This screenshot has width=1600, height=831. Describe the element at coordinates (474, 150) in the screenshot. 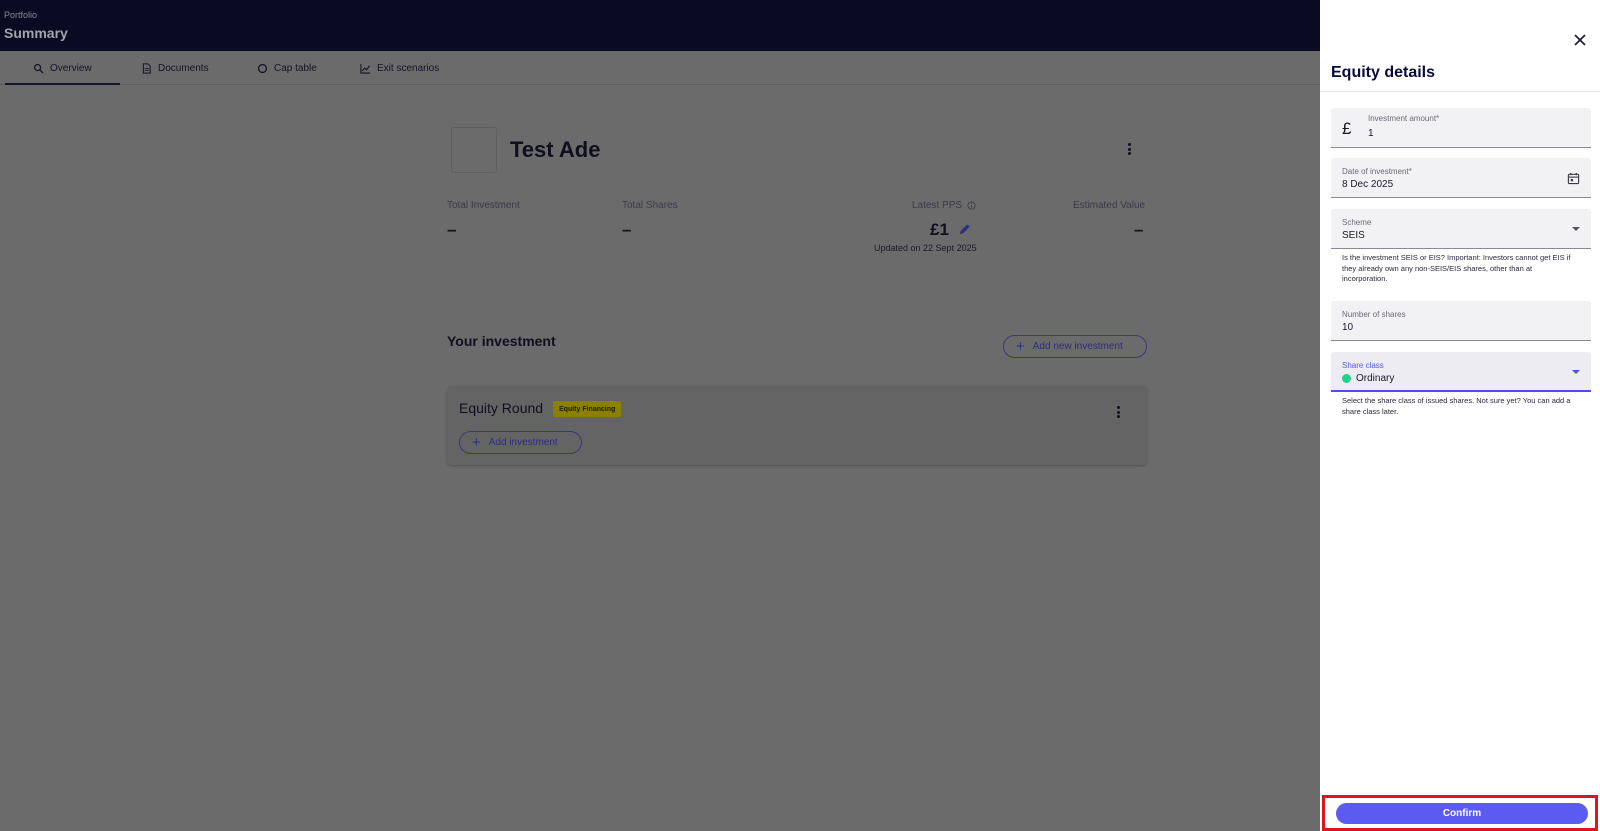

I see `company-logo` at that location.